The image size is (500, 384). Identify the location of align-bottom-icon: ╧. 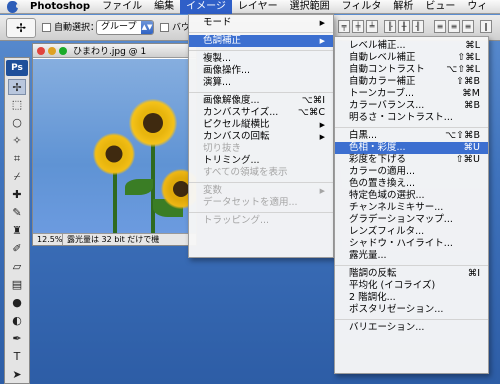
(372, 26).